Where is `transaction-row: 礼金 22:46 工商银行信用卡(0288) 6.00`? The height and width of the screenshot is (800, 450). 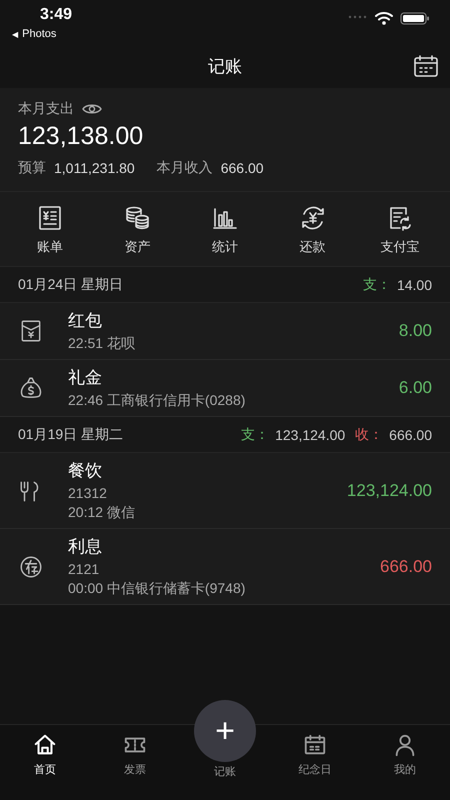
transaction-row: 礼金 22:46 工商银行信用卡(0288) 6.00 is located at coordinates (225, 388).